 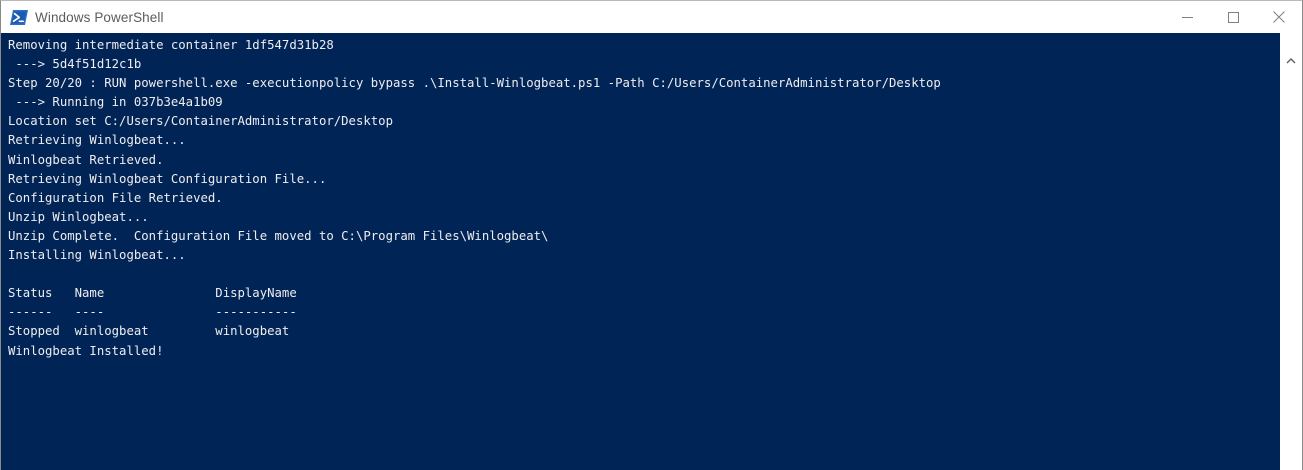 I want to click on chevron-up-icon, so click(x=1291, y=58).